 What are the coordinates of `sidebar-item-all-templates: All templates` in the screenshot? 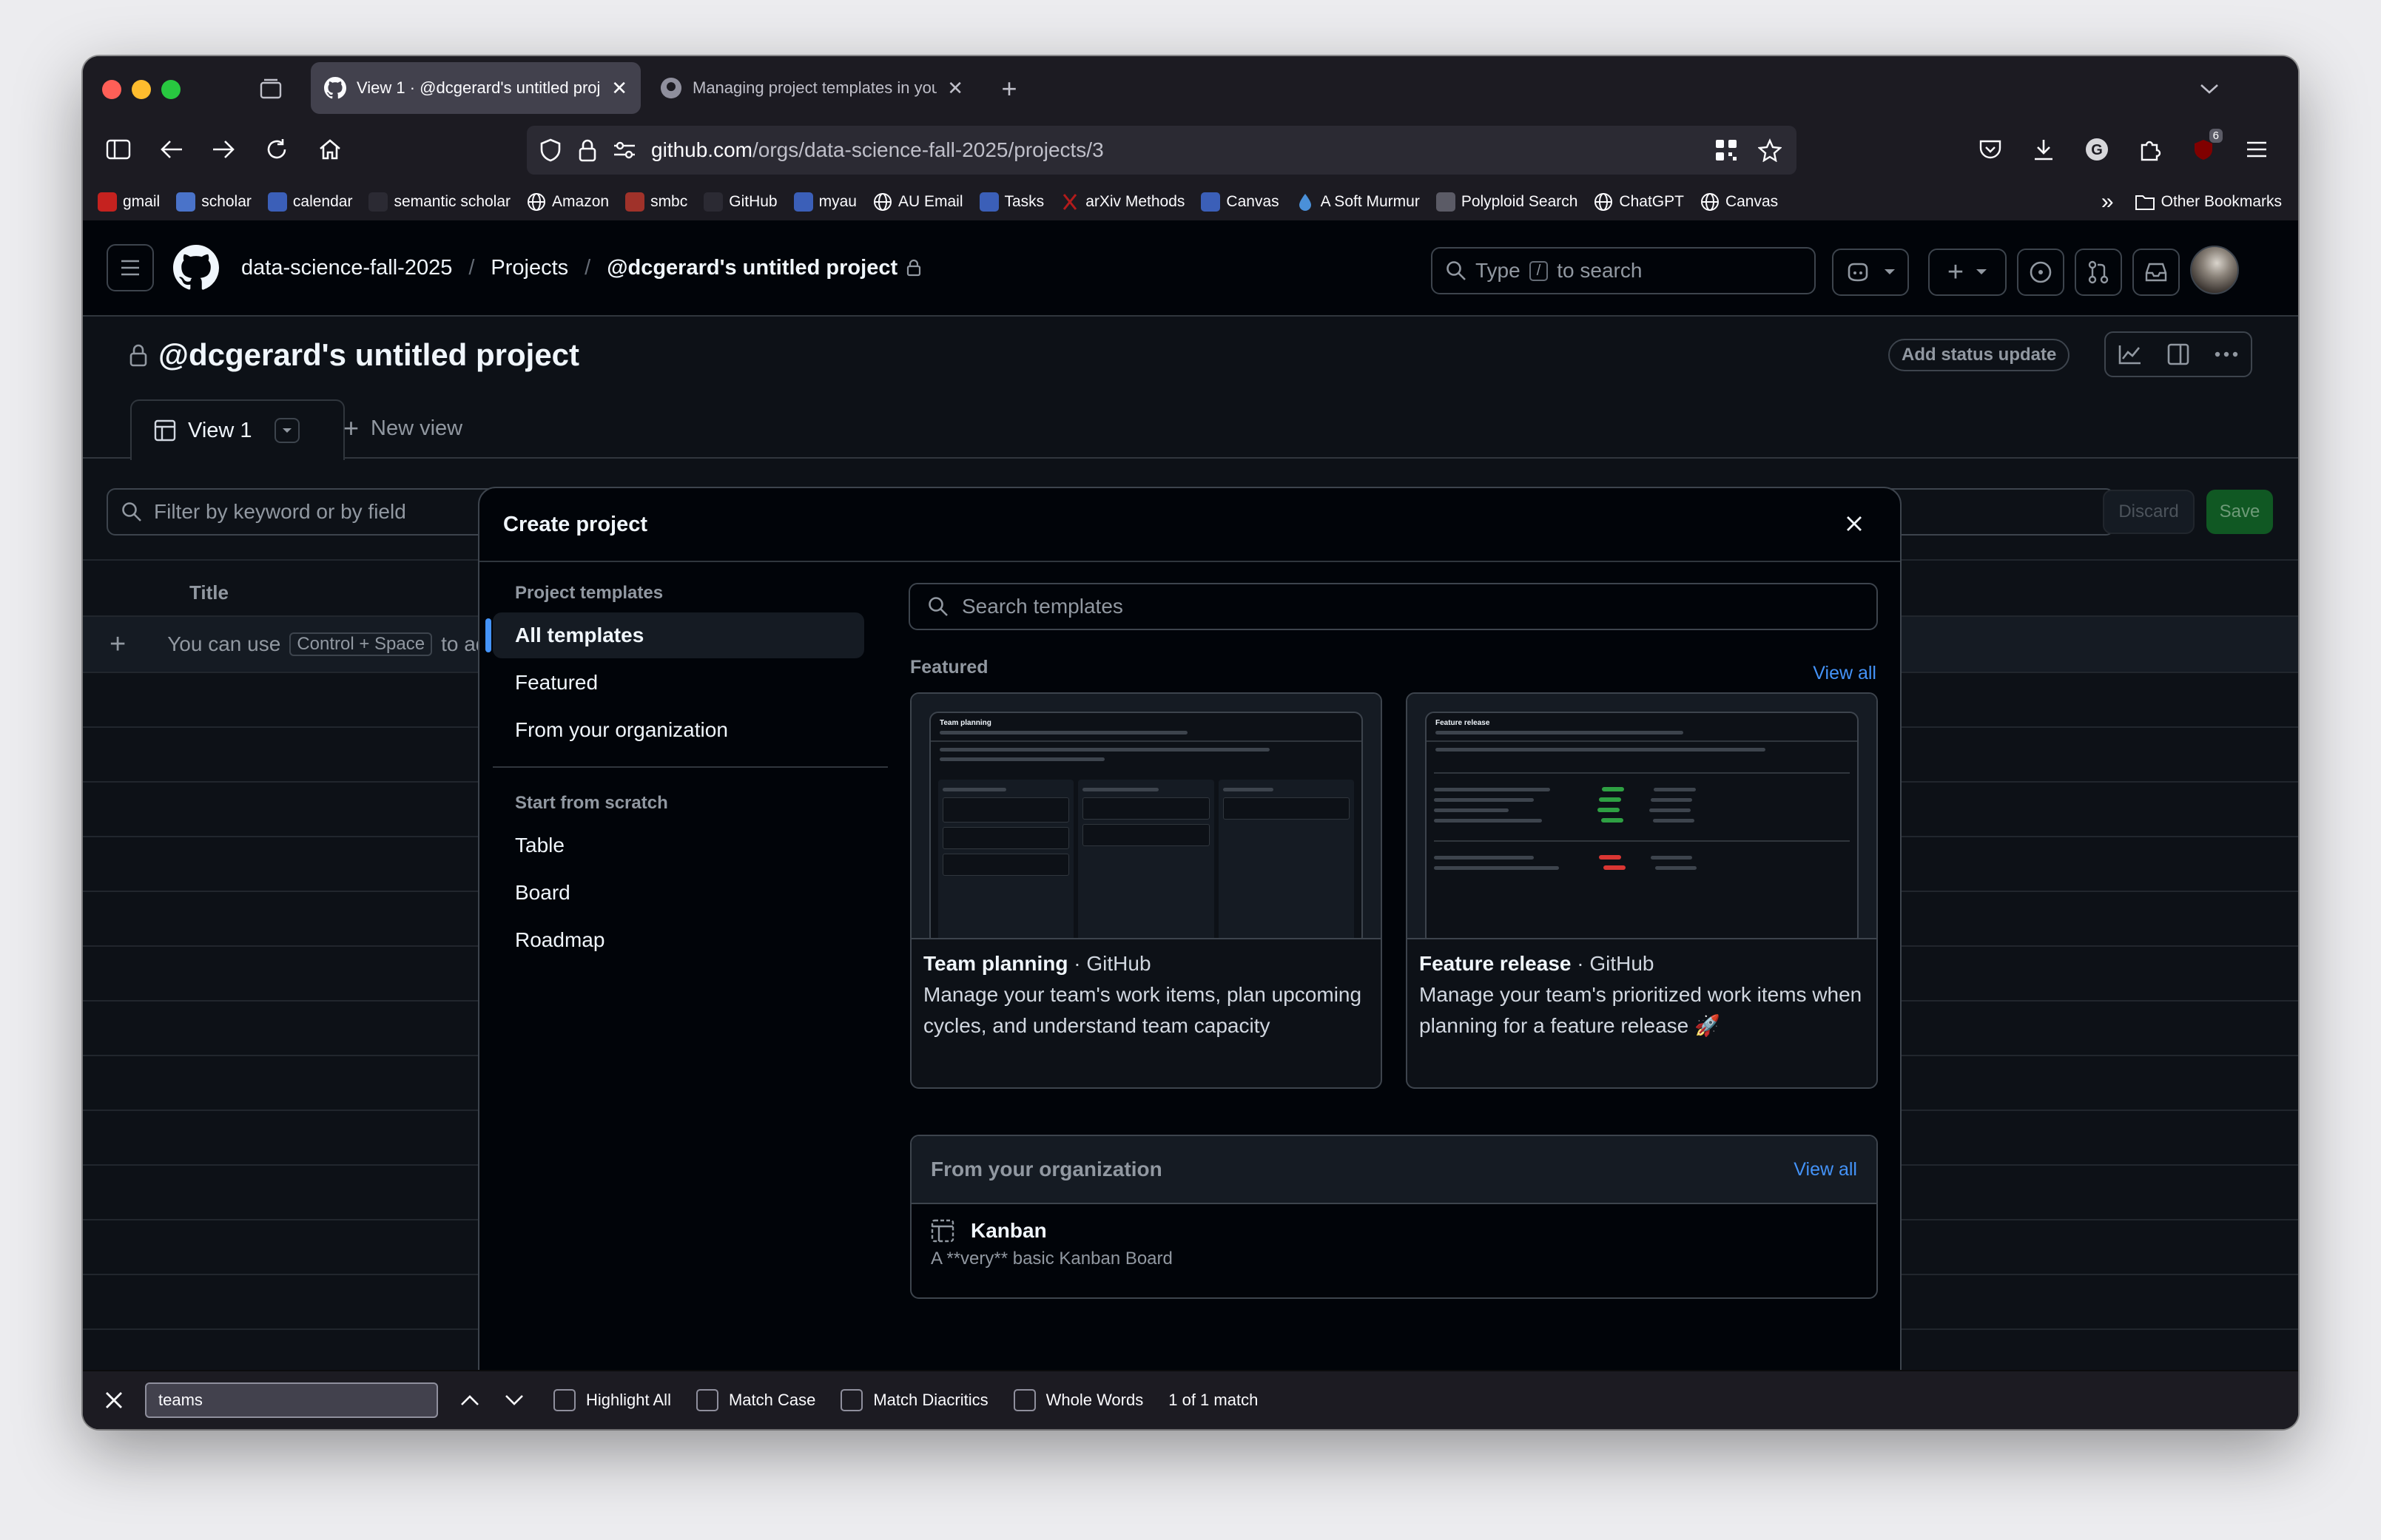 It's located at (674, 635).